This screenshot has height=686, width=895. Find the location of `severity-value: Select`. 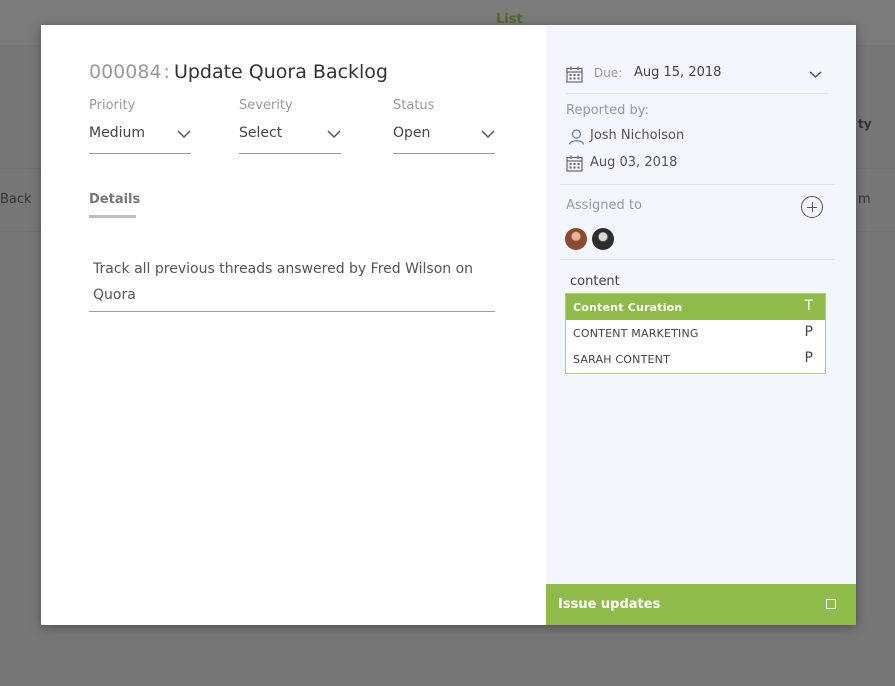

severity-value: Select is located at coordinates (261, 133).